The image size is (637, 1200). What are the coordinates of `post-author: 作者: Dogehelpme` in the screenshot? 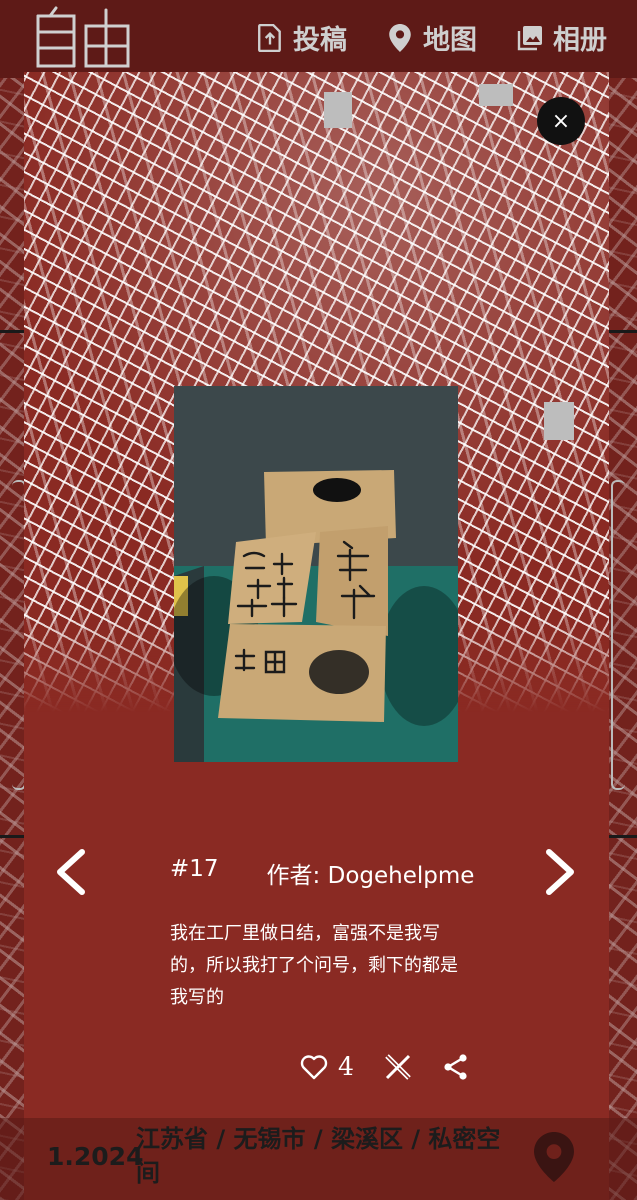 It's located at (370, 876).